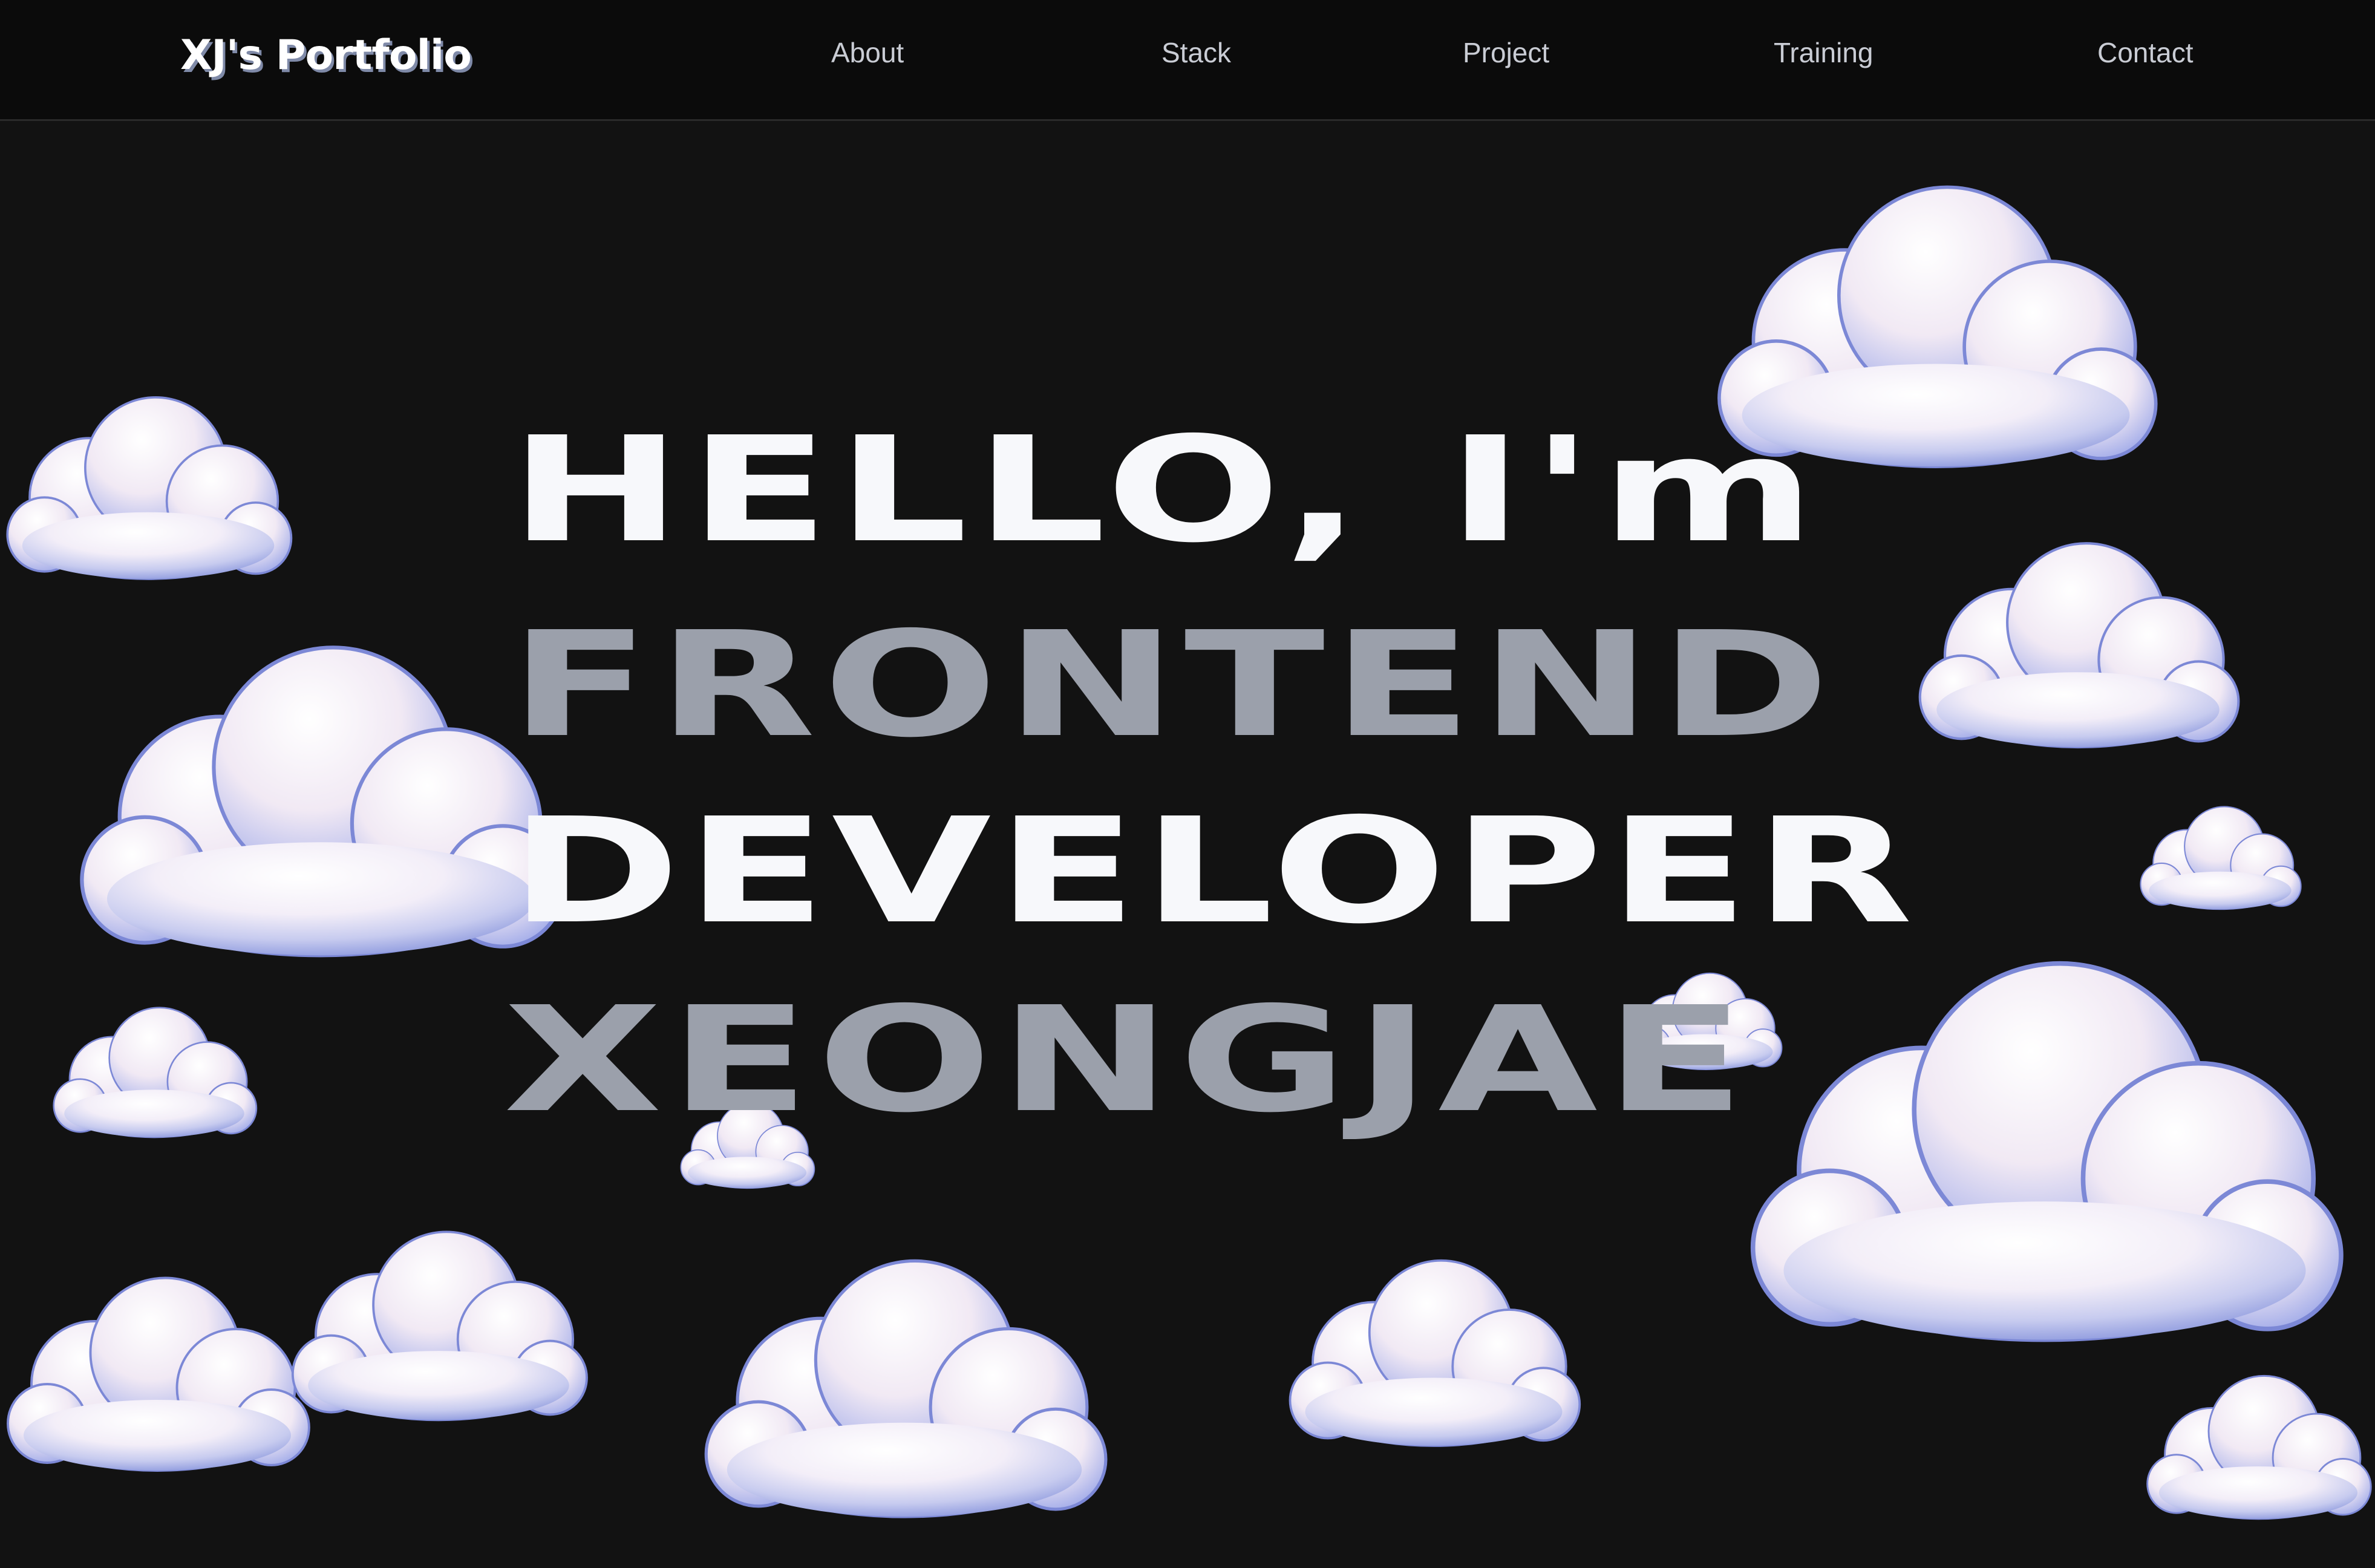 Image resolution: width=2375 pixels, height=1568 pixels. I want to click on nav-link-about: About, so click(867, 53).